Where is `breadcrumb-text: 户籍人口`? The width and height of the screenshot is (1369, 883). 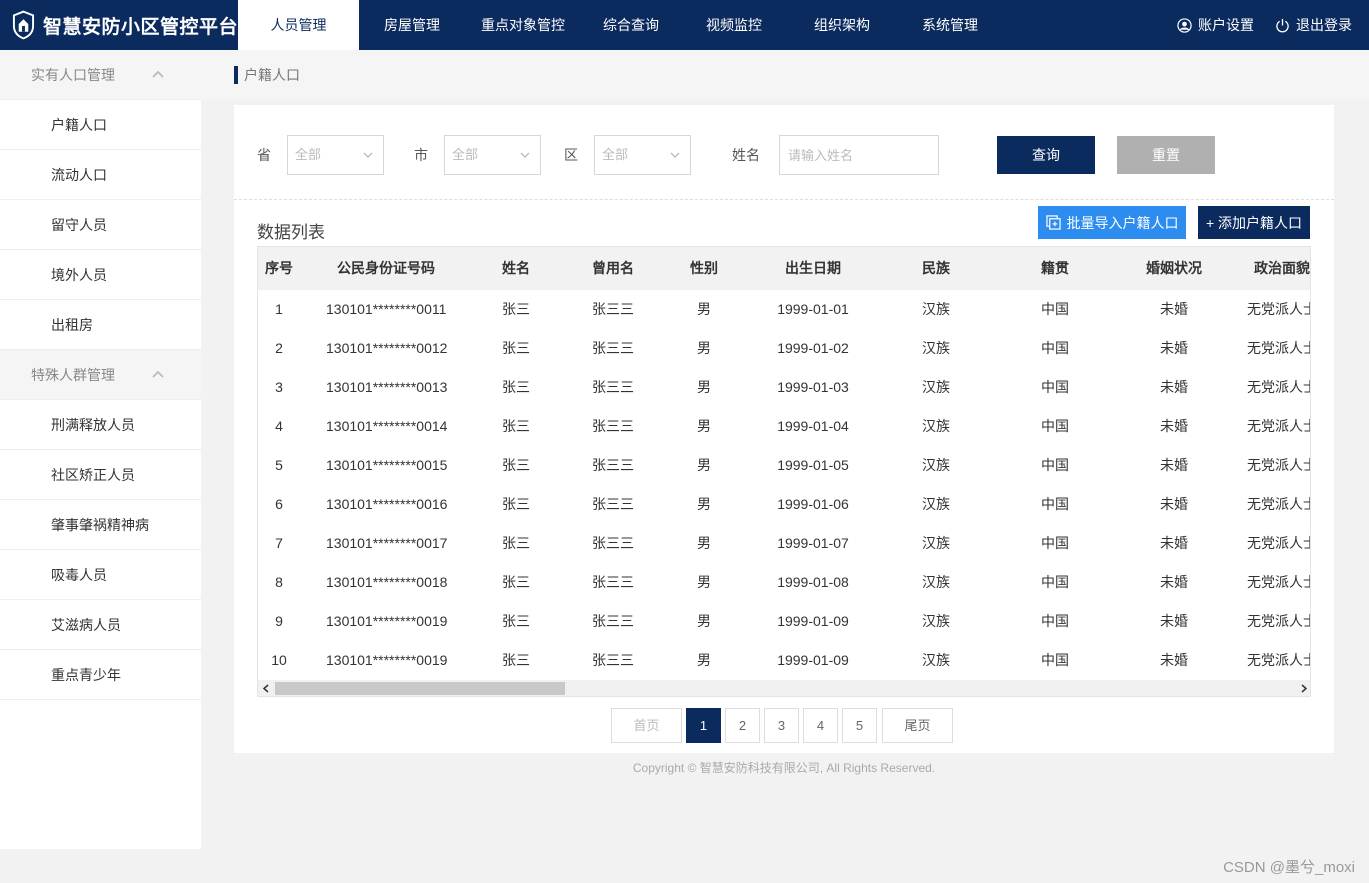 breadcrumb-text: 户籍人口 is located at coordinates (272, 75).